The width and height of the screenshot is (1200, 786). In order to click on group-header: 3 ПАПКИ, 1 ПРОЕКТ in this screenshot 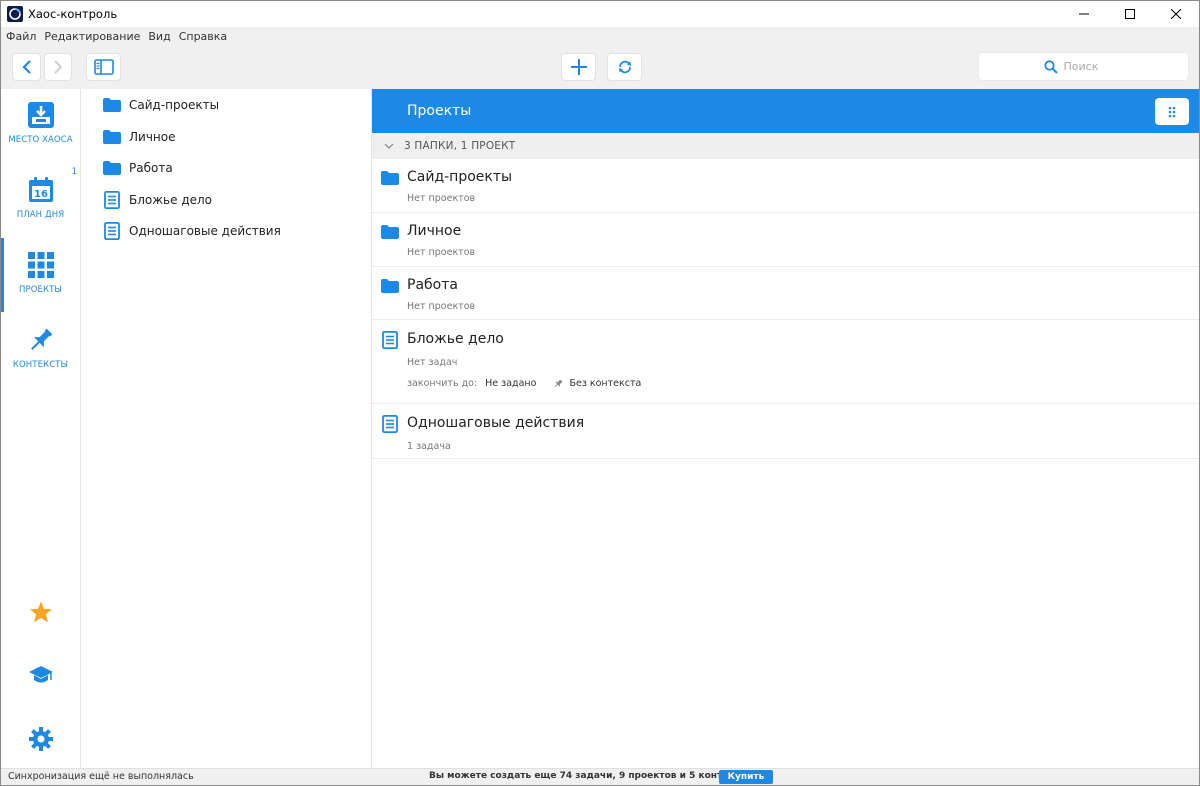, I will do `click(785, 146)`.